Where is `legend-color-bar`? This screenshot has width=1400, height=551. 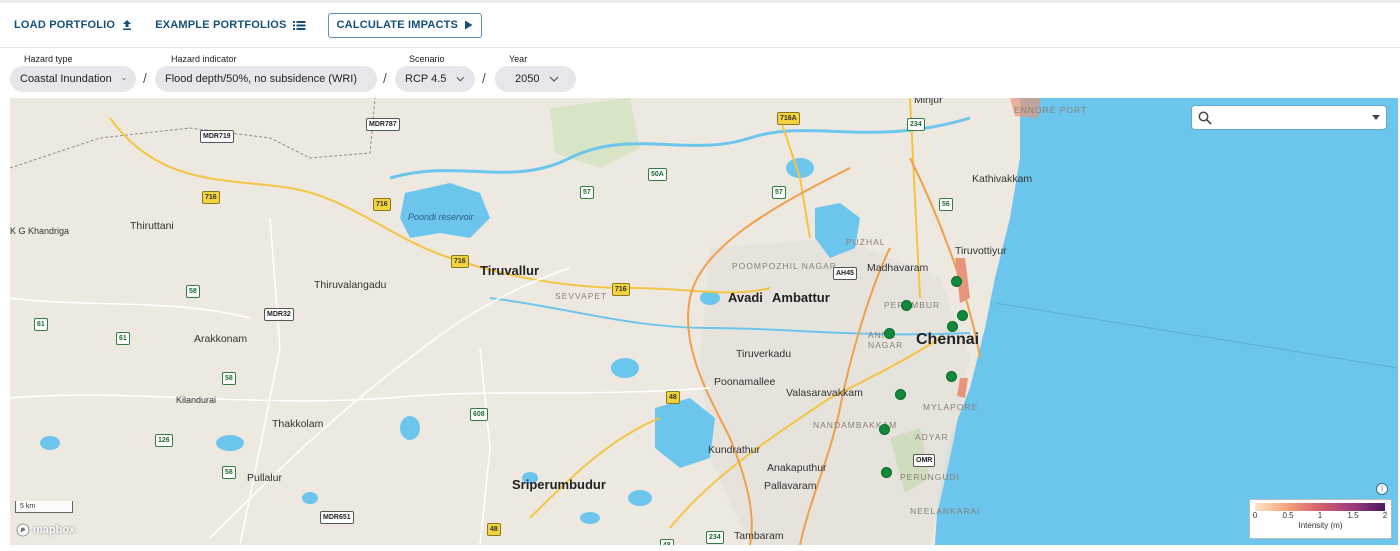 legend-color-bar is located at coordinates (1320, 507).